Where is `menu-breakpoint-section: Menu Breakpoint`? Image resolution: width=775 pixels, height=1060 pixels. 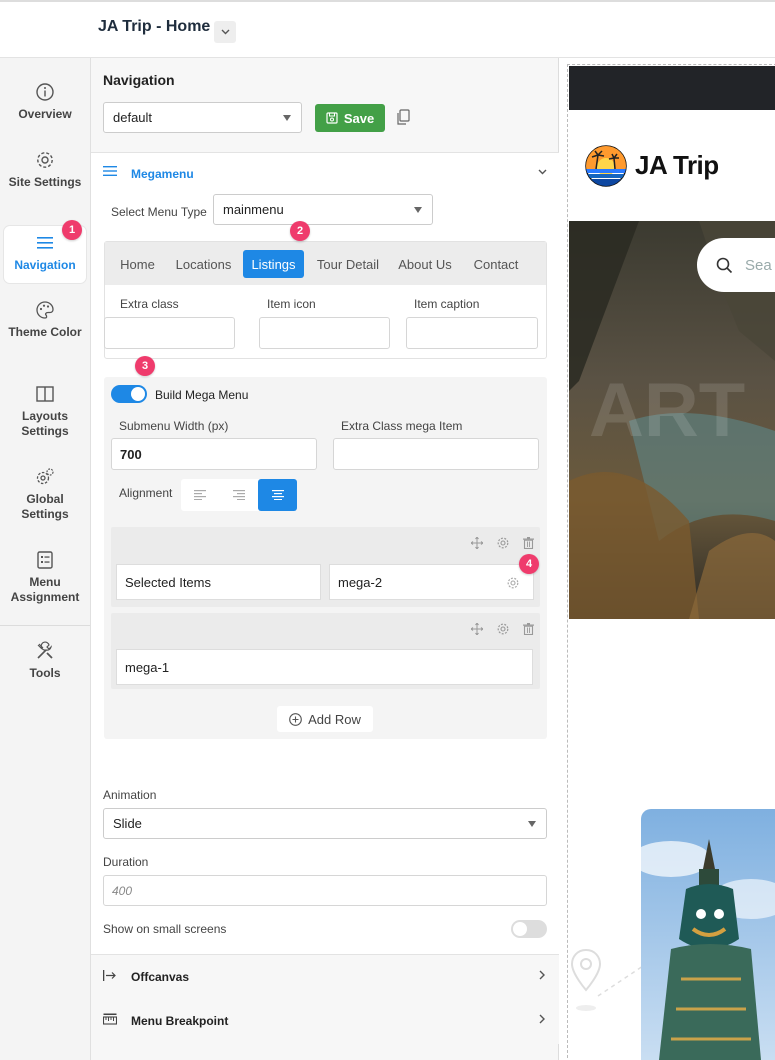
menu-breakpoint-section: Menu Breakpoint is located at coordinates (325, 1021).